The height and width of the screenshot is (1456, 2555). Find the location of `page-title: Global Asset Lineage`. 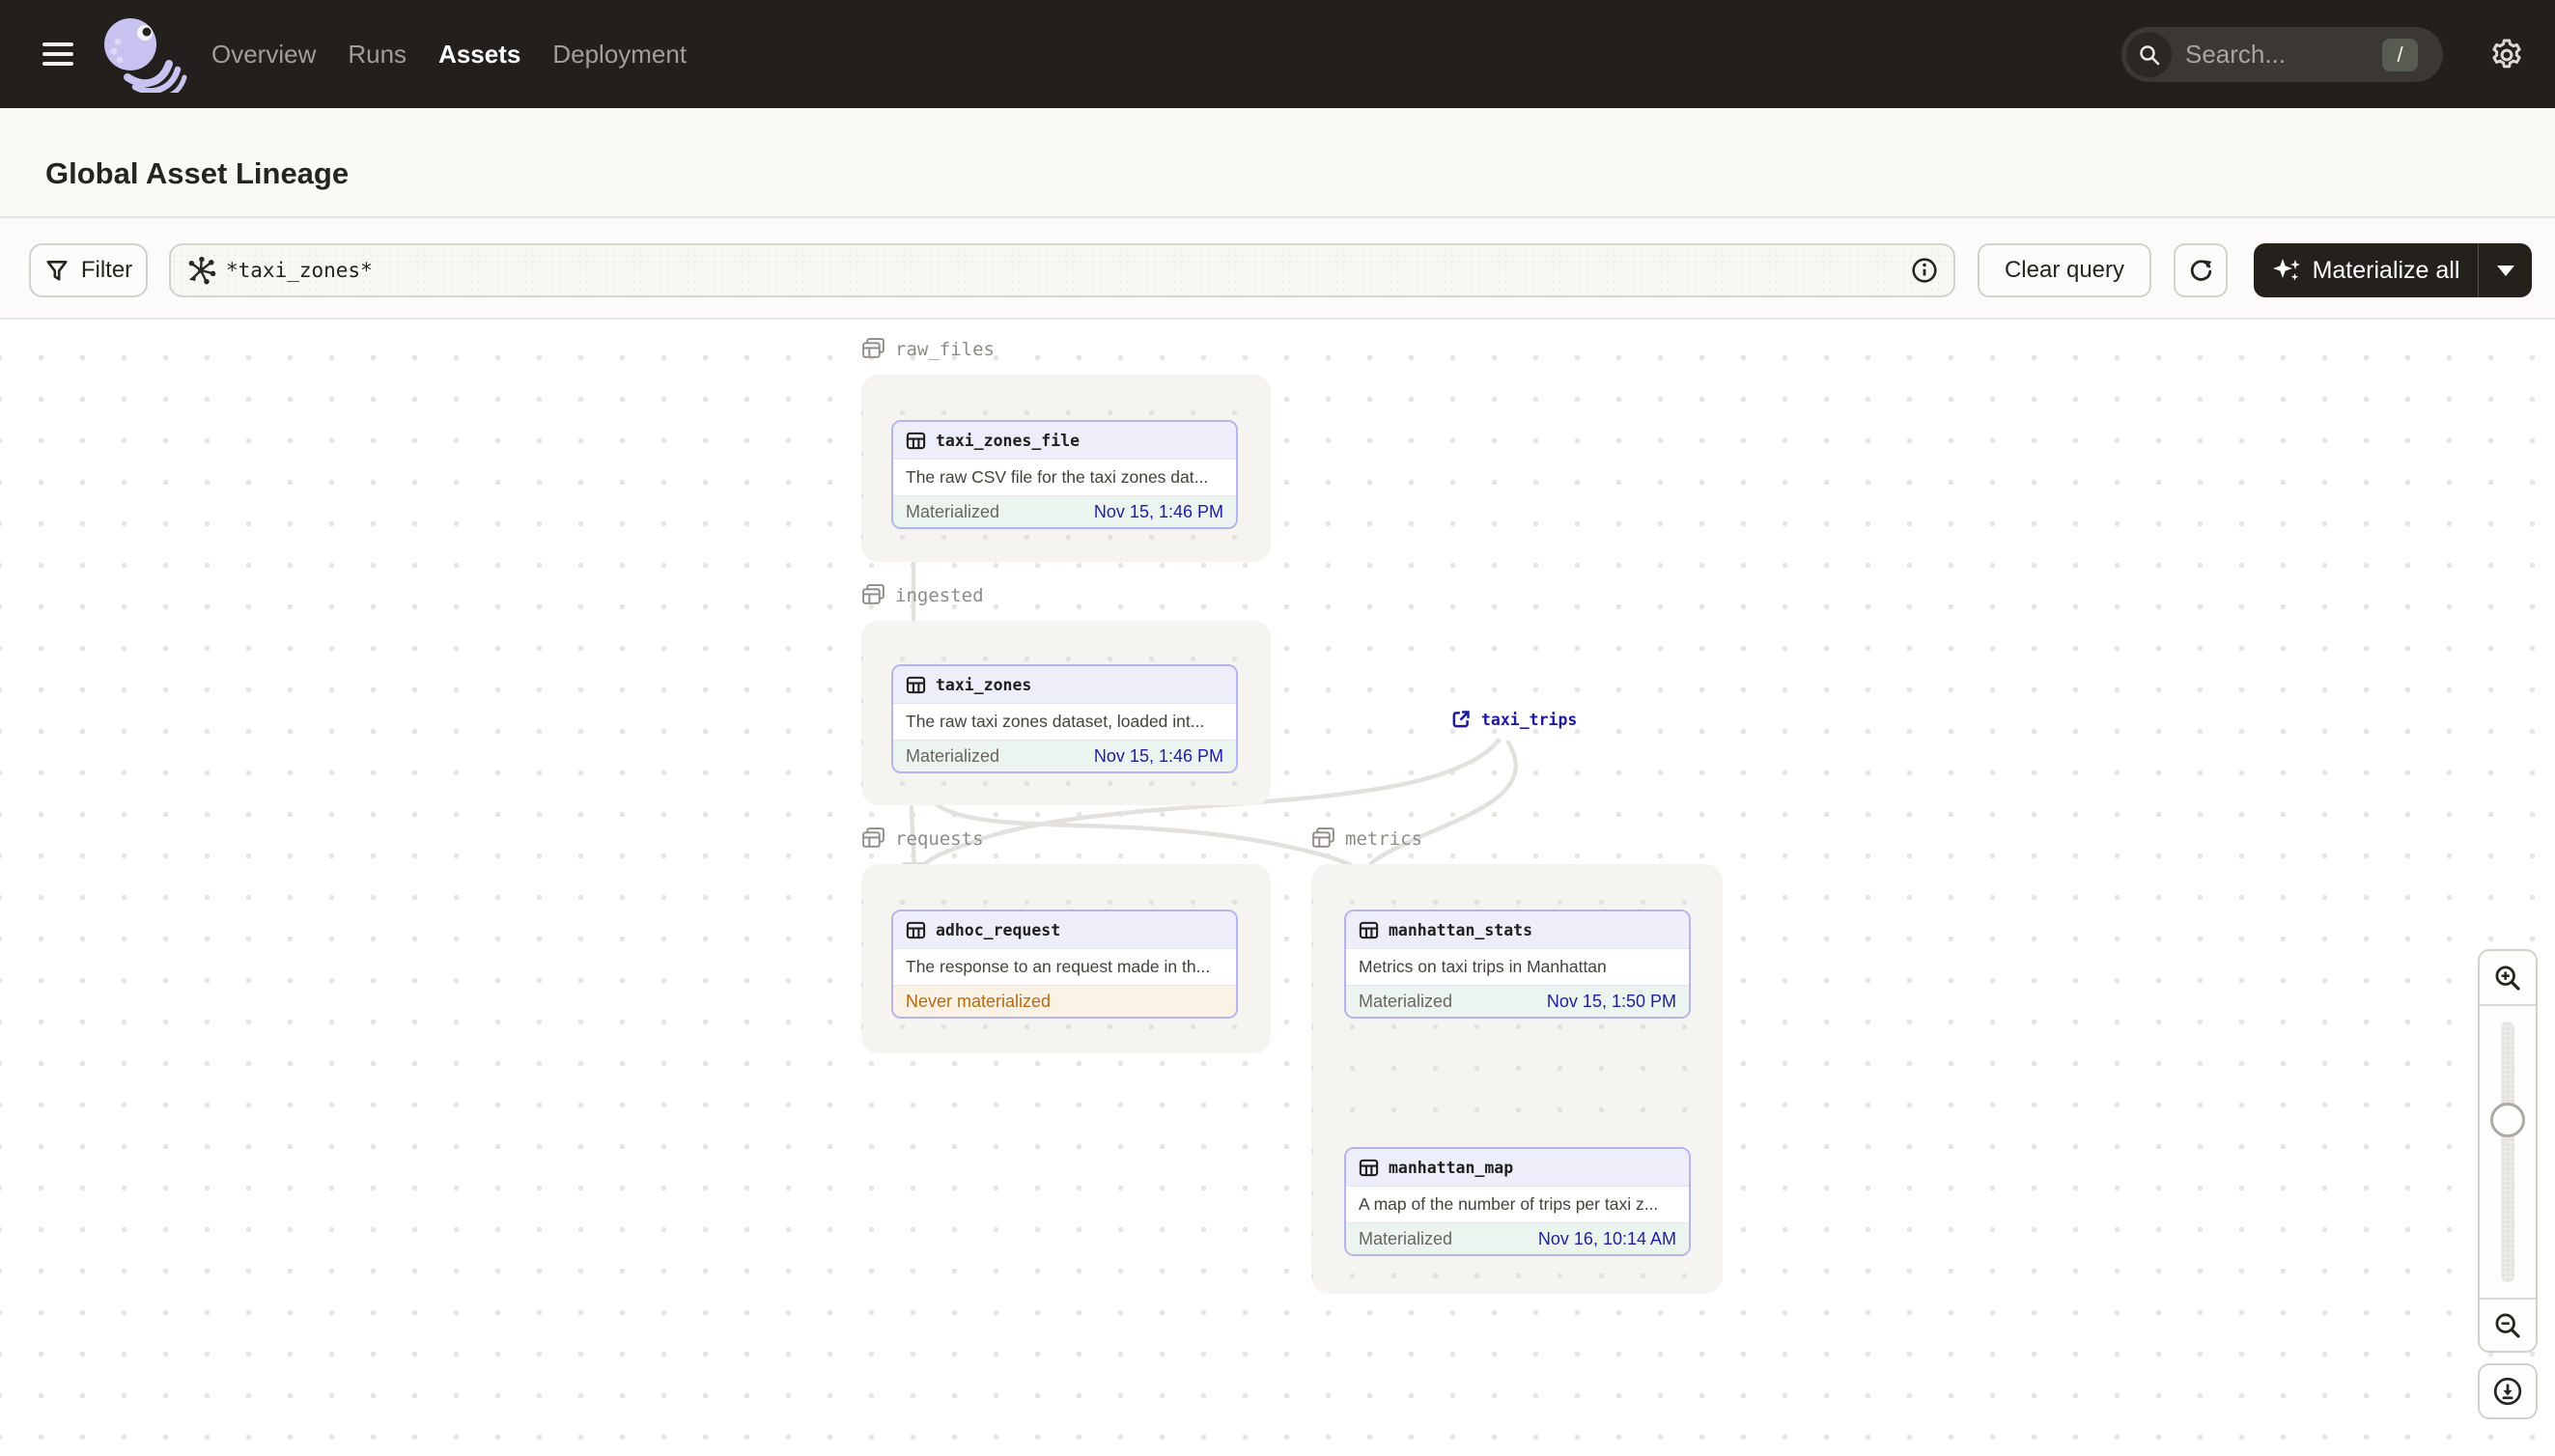

page-title: Global Asset Lineage is located at coordinates (197, 173).